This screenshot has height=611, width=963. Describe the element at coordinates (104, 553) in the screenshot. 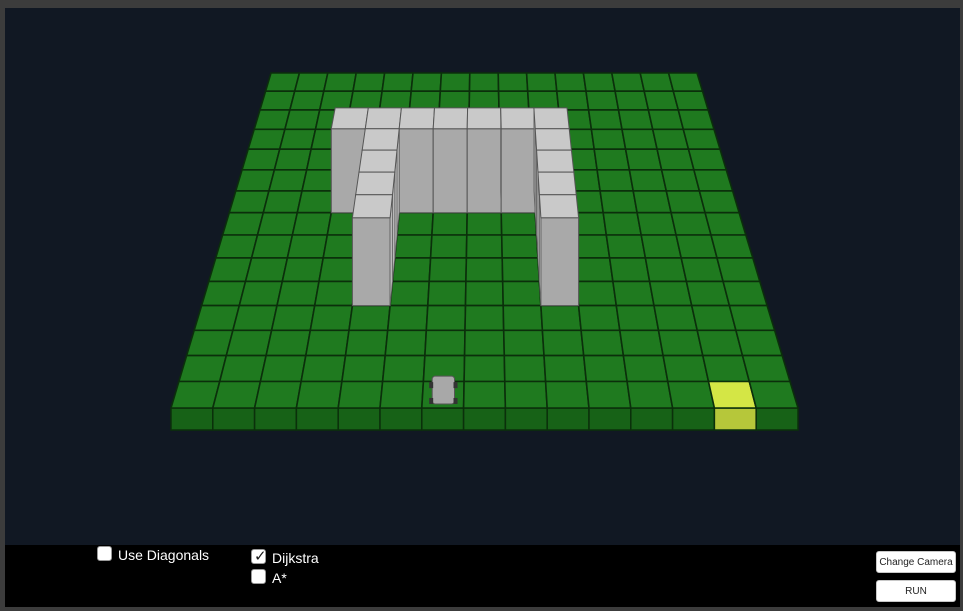

I see `use-diagonals-checkbox` at that location.